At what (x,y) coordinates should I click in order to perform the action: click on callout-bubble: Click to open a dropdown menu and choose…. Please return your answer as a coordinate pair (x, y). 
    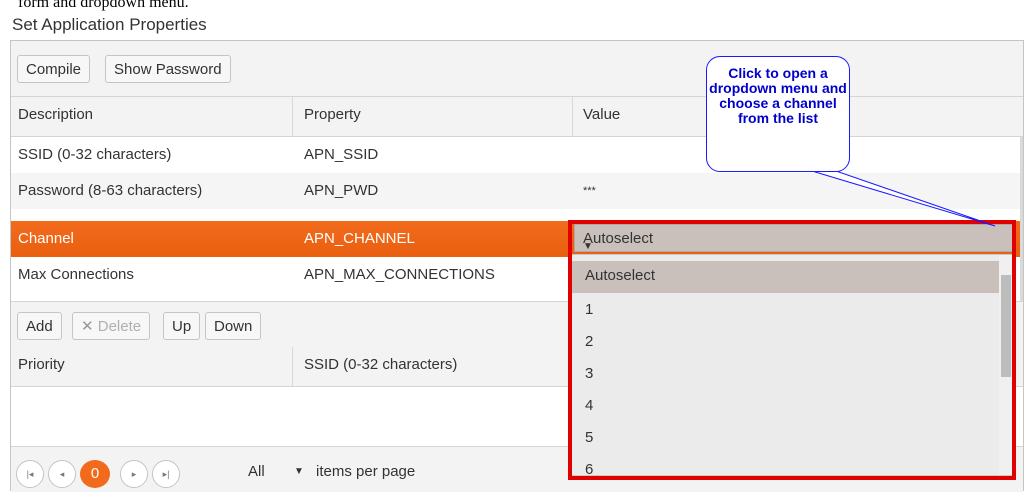
    Looking at the image, I should click on (778, 114).